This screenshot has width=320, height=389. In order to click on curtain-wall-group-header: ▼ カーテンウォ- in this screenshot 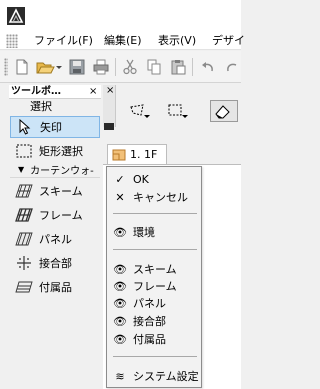, I will do `click(55, 170)`.